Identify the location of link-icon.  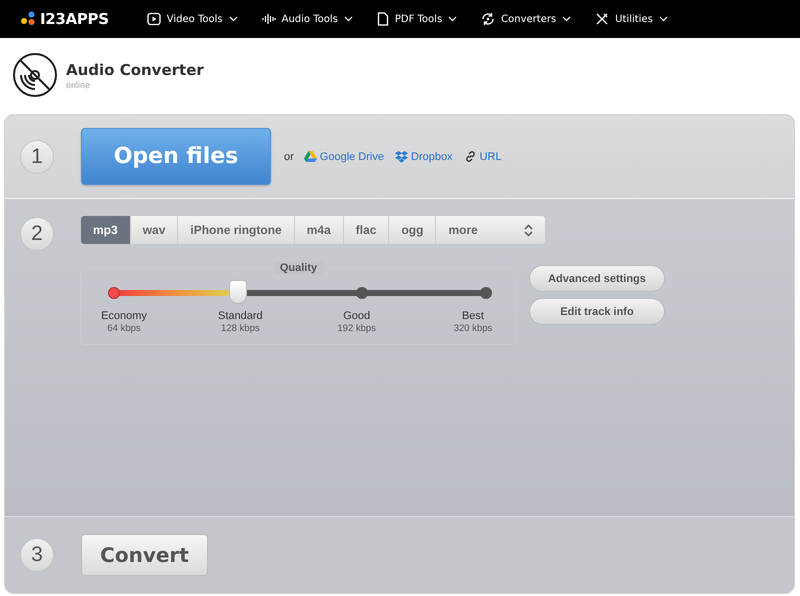
(470, 156).